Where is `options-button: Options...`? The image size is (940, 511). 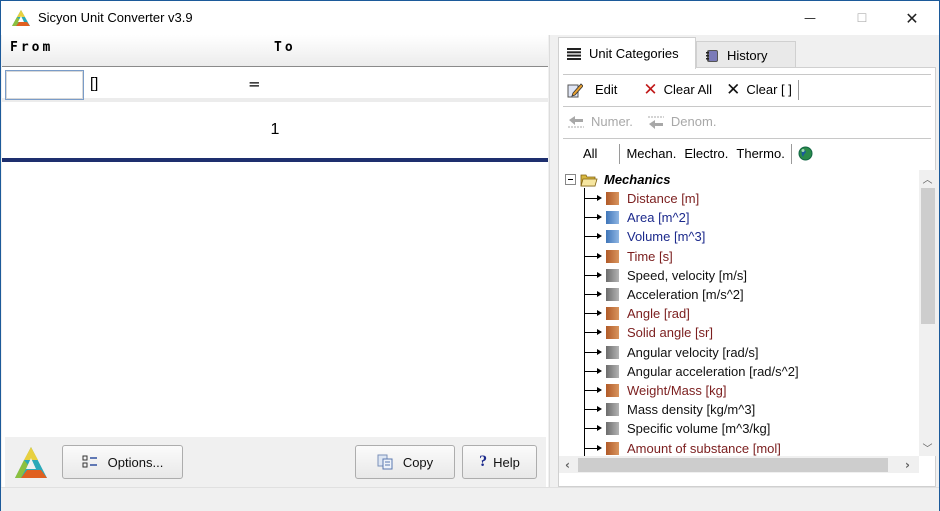 options-button: Options... is located at coordinates (122, 462).